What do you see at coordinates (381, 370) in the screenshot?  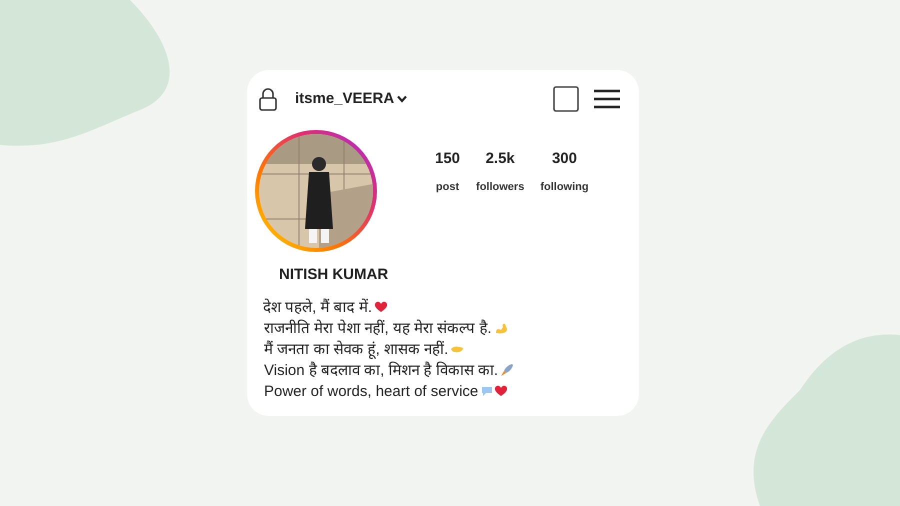 I see `bio-line: Vision है बदलाव का, मिशन है विकास का.` at bounding box center [381, 370].